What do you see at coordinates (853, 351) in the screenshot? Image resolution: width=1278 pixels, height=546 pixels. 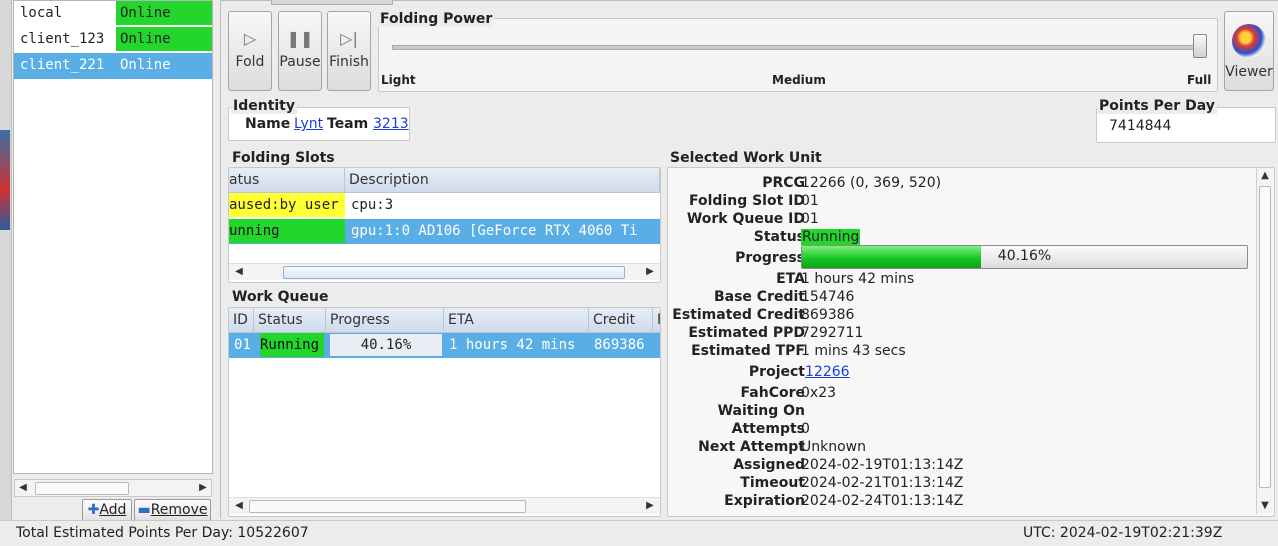 I see `wu-value-estimated-tpf: 1 mins 43 secs` at bounding box center [853, 351].